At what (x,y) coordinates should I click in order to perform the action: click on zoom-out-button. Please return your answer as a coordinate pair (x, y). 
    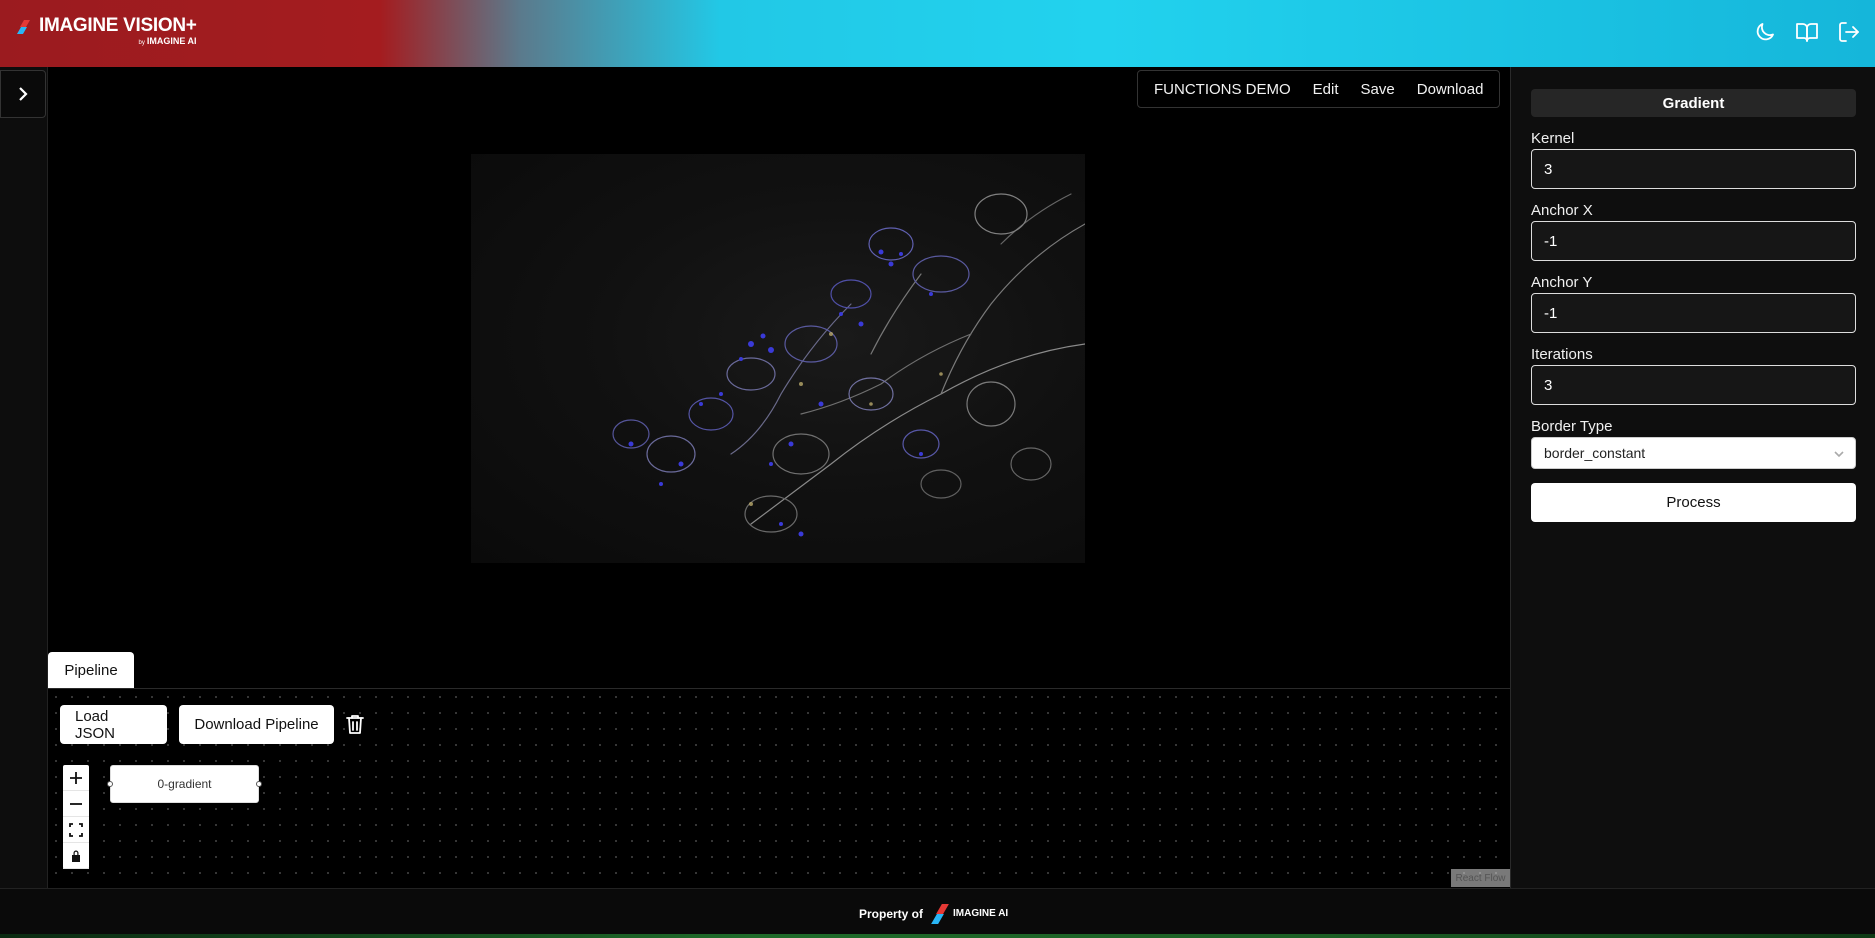
    Looking at the image, I should click on (76, 804).